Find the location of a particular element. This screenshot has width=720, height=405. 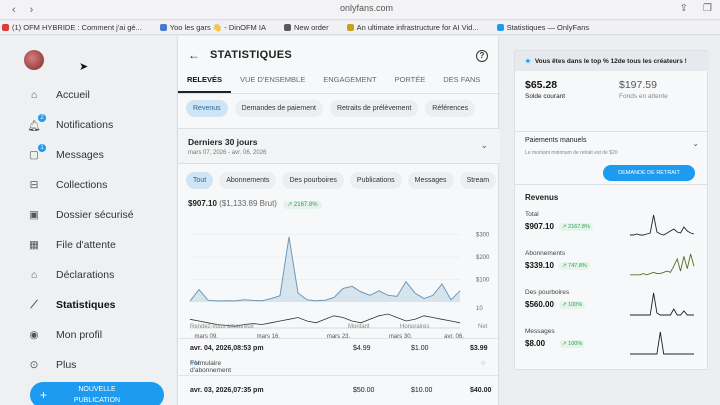

bell-icon: 🔔︎ 2 is located at coordinates (36, 123).